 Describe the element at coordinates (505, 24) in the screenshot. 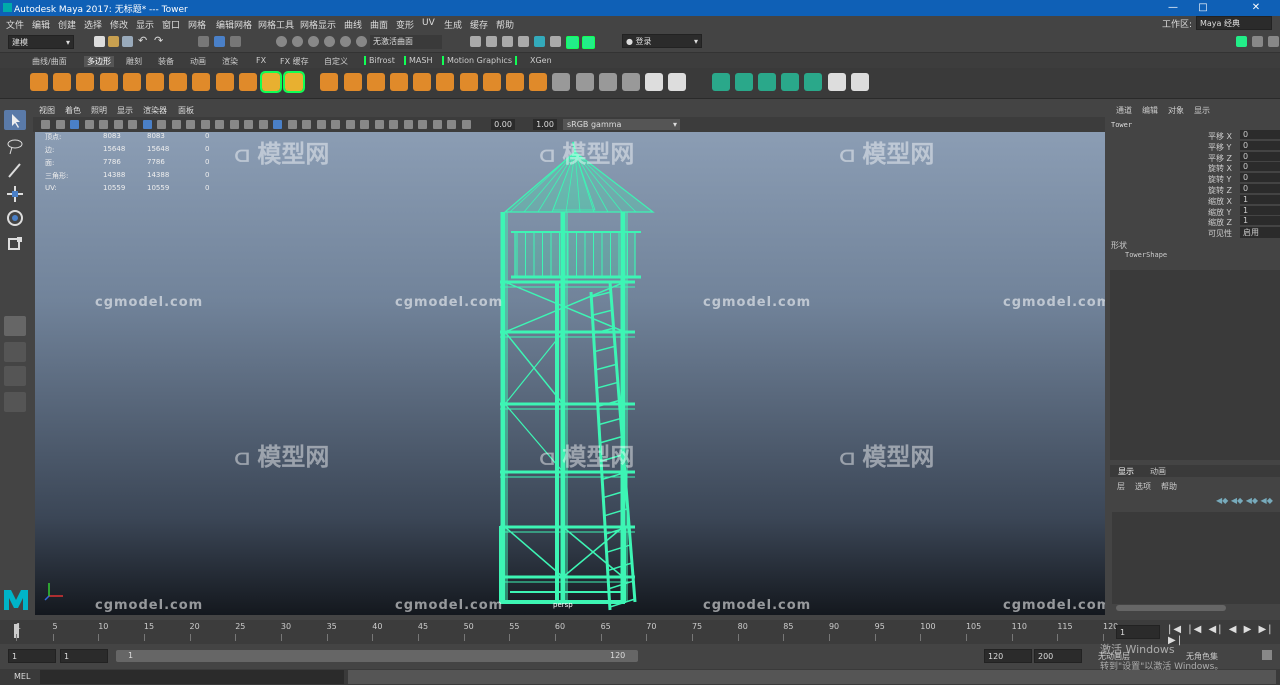

I see `menu-help: 帮助` at that location.